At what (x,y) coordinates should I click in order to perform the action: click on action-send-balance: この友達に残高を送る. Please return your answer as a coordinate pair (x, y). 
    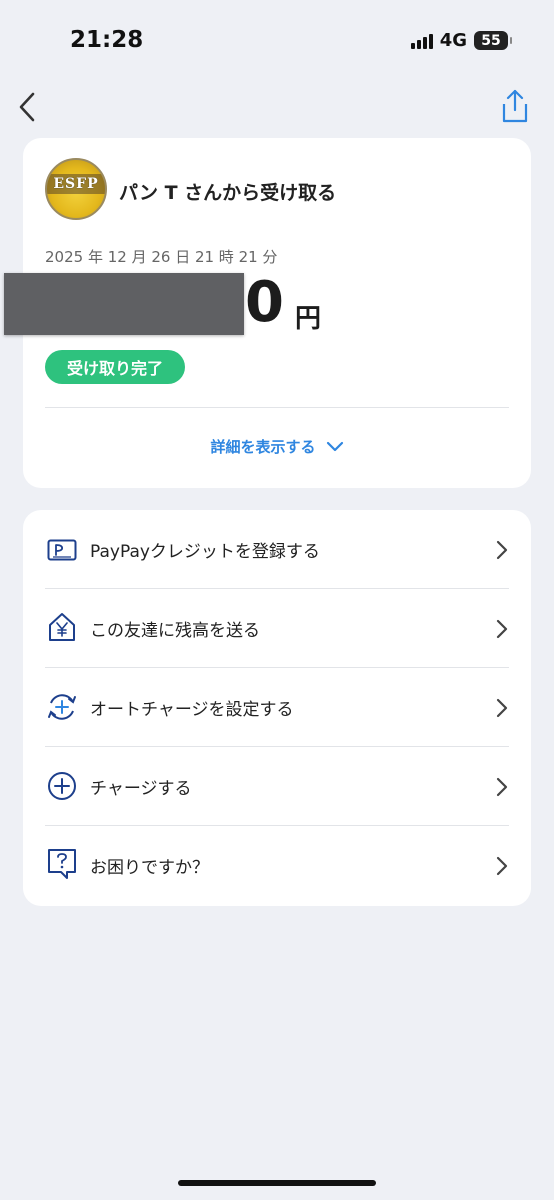
    Looking at the image, I should click on (277, 628).